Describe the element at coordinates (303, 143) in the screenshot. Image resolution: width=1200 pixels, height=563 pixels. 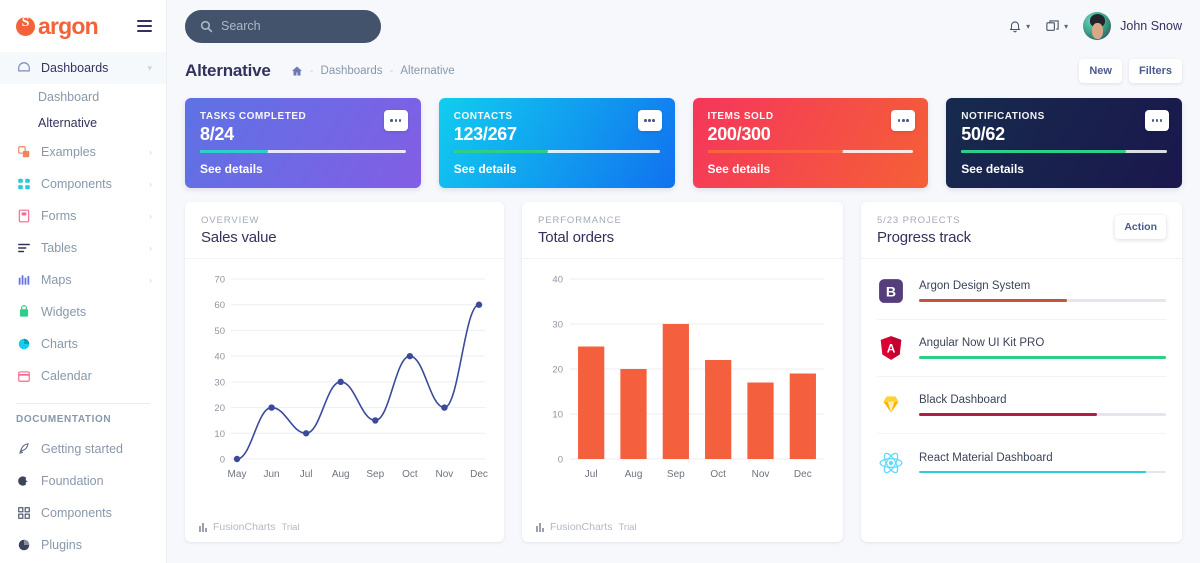
I see `stat-card-tasks-completed: TASKS COMPLETED 8/24 See details` at that location.